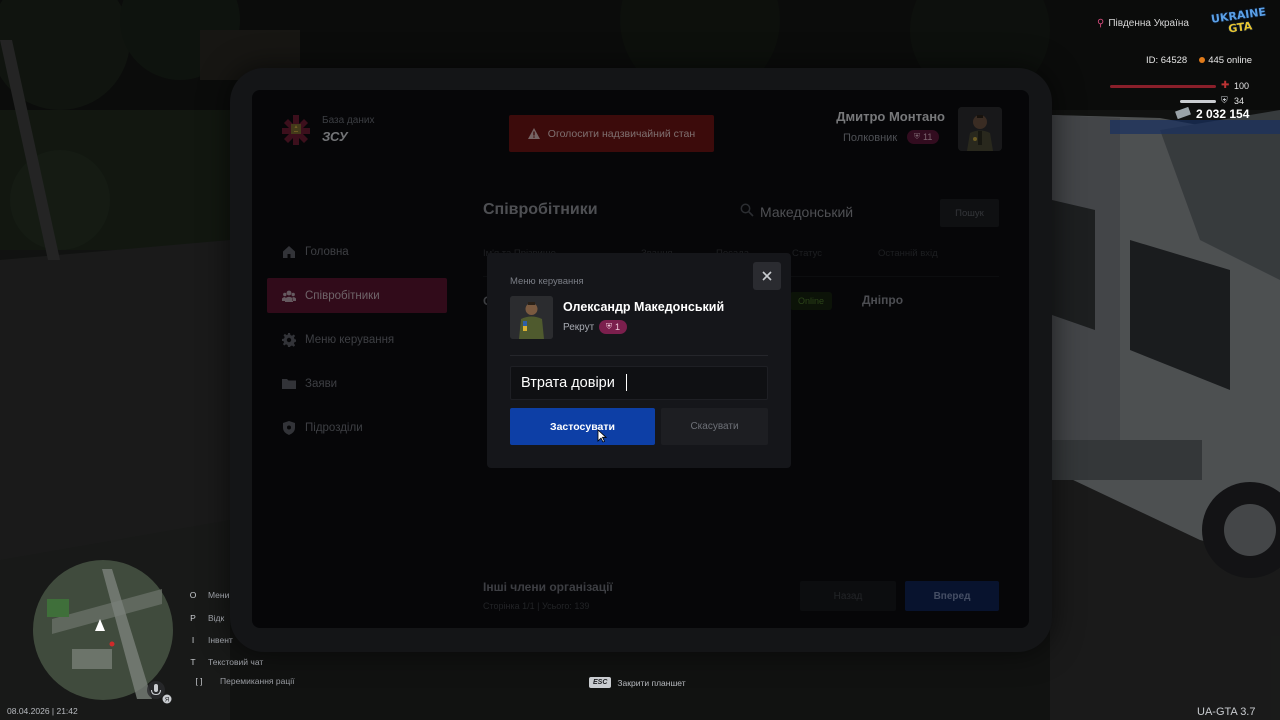 The width and height of the screenshot is (1280, 720). I want to click on esc-key: ESC, so click(600, 682).